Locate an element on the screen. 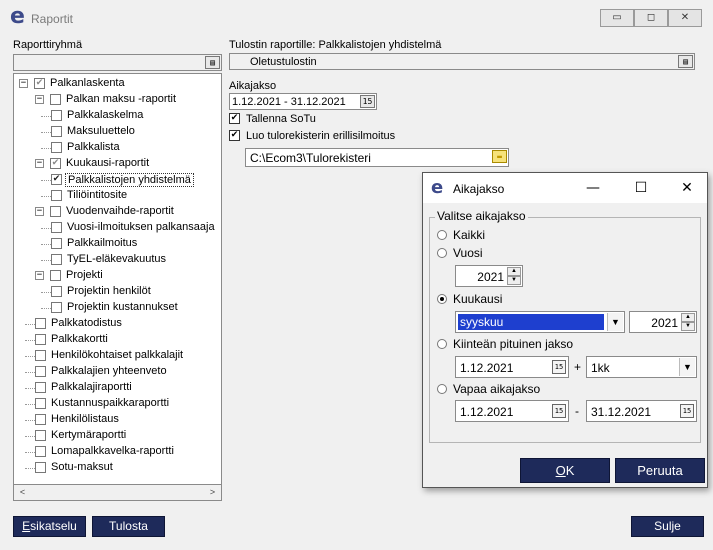 Image resolution: width=713 pixels, height=550 pixels. printer-picker-icon: ▤ is located at coordinates (685, 61).